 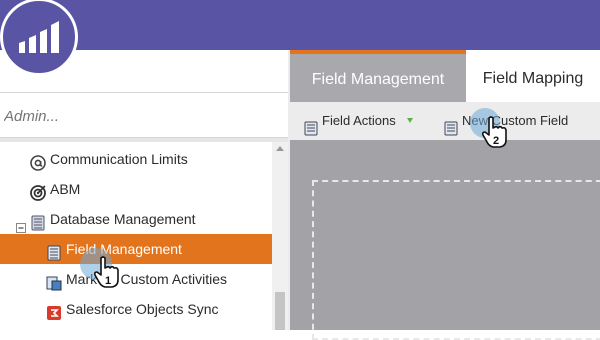 I want to click on marketo-logo-icon, so click(x=39, y=37).